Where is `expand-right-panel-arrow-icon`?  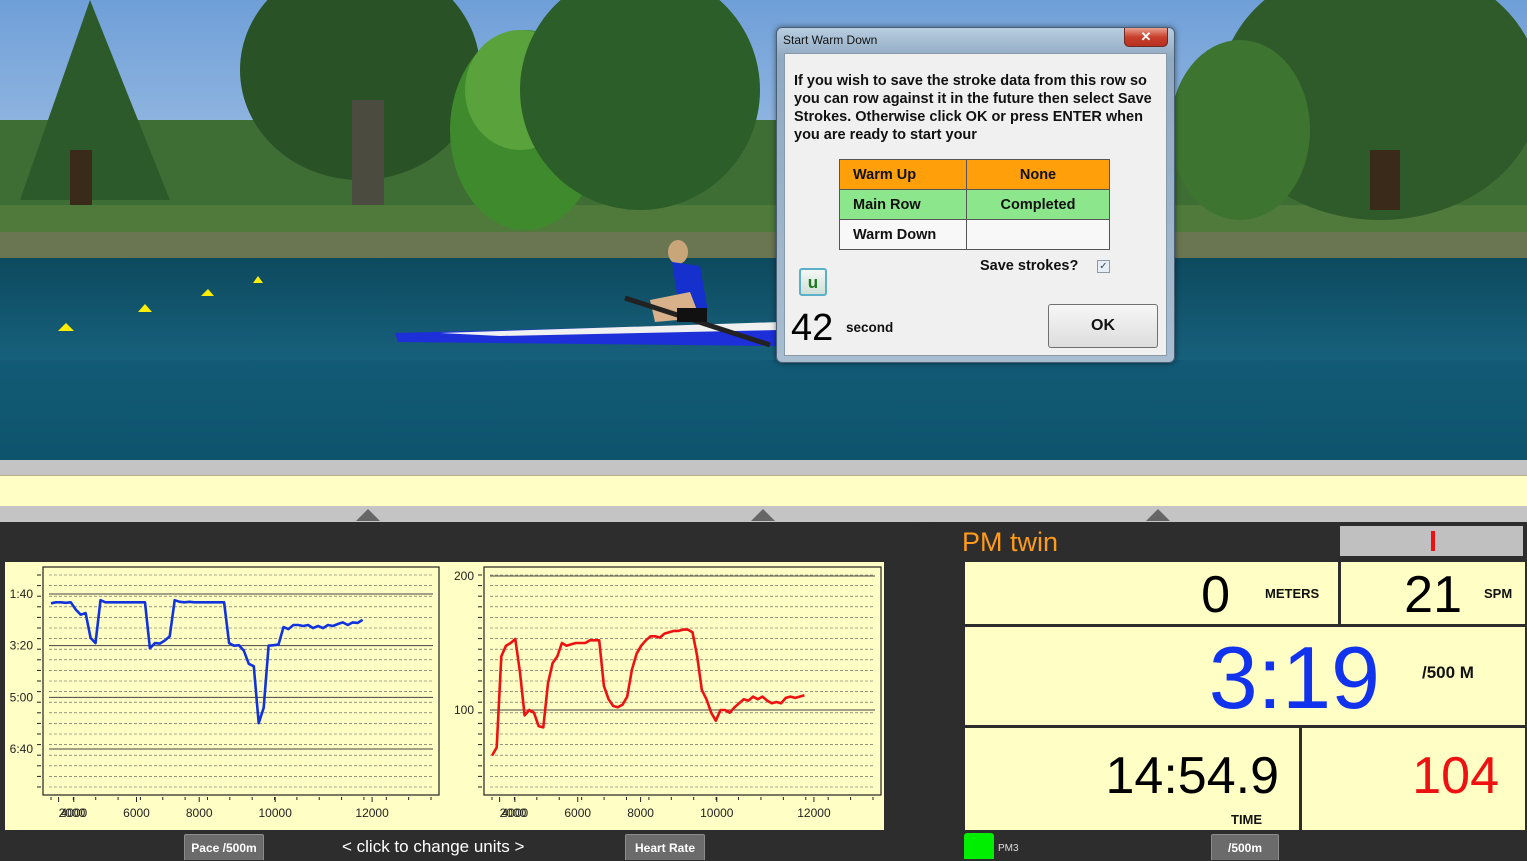
expand-right-panel-arrow-icon is located at coordinates (1158, 515).